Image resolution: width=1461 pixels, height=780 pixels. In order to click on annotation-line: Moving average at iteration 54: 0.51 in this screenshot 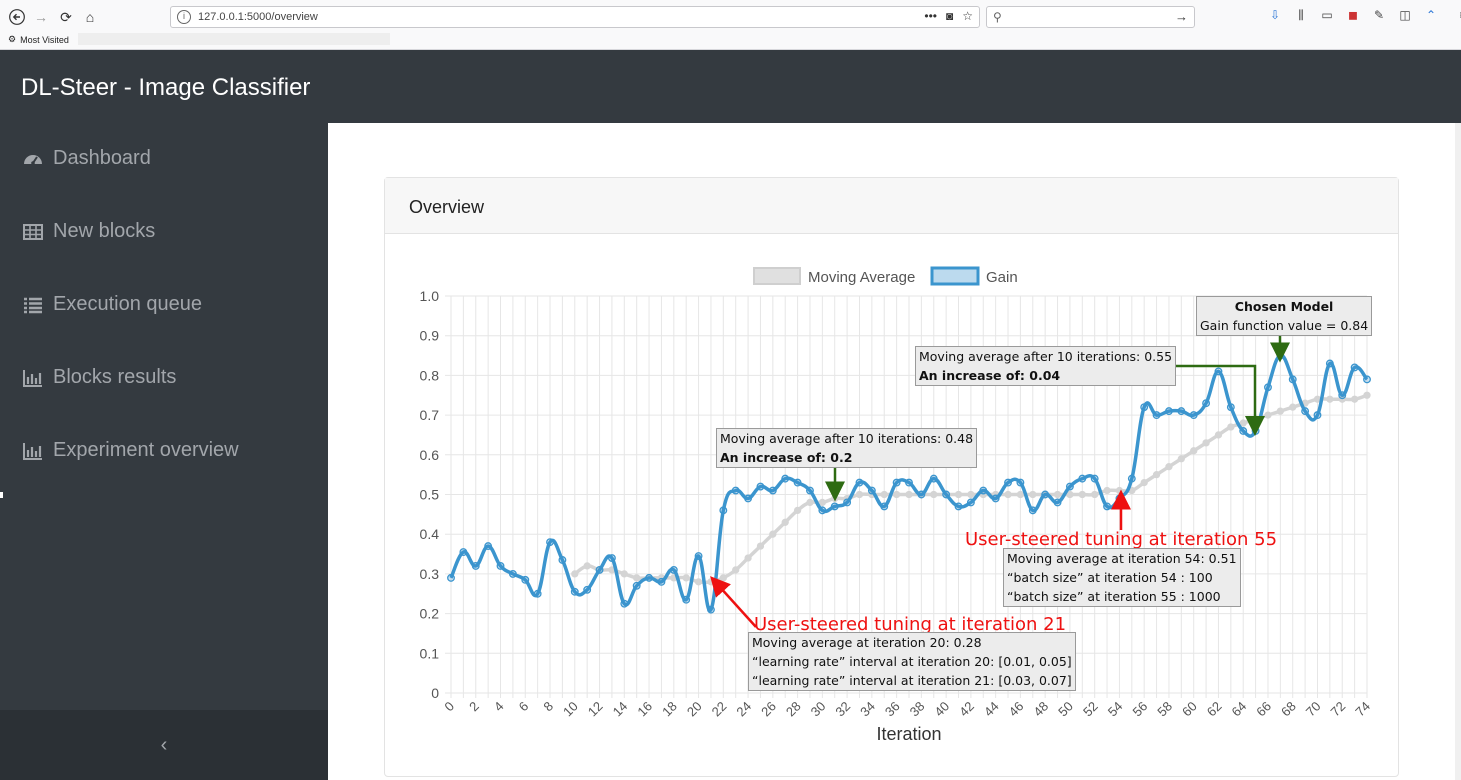, I will do `click(1122, 558)`.